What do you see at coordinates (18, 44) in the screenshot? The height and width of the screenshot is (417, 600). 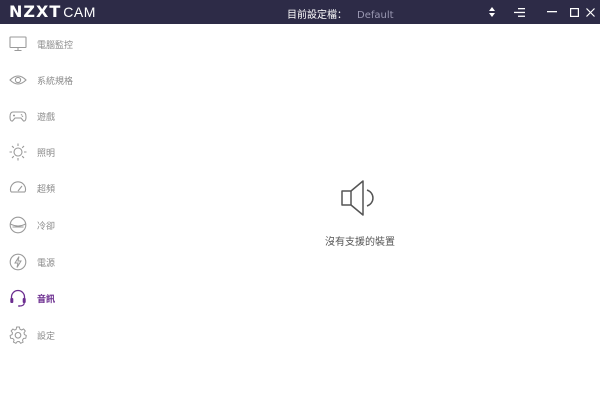 I see `monitor-icon` at bounding box center [18, 44].